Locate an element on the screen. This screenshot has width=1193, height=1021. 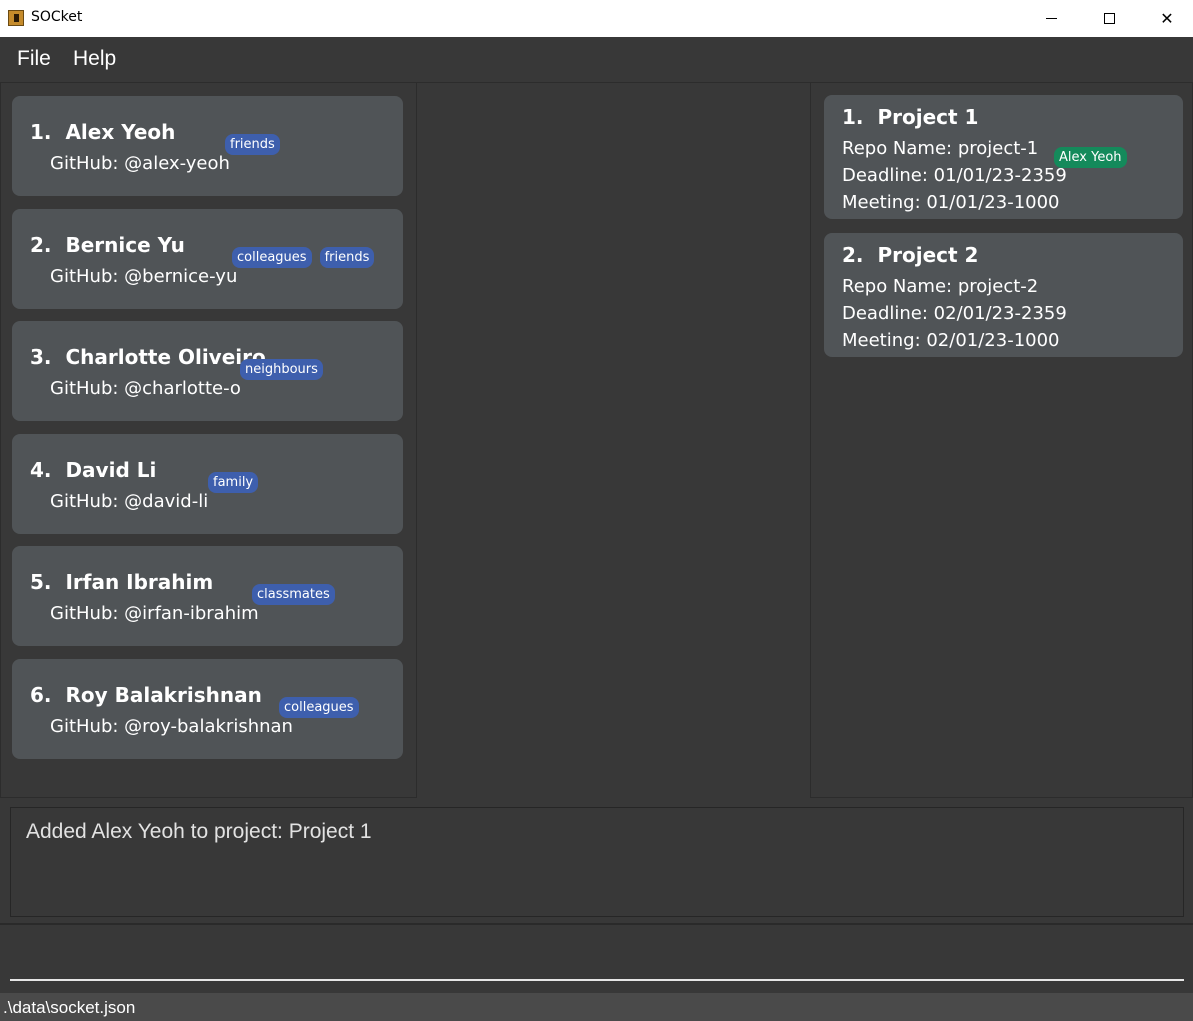
person-tags: neighbours is located at coordinates (281, 369).